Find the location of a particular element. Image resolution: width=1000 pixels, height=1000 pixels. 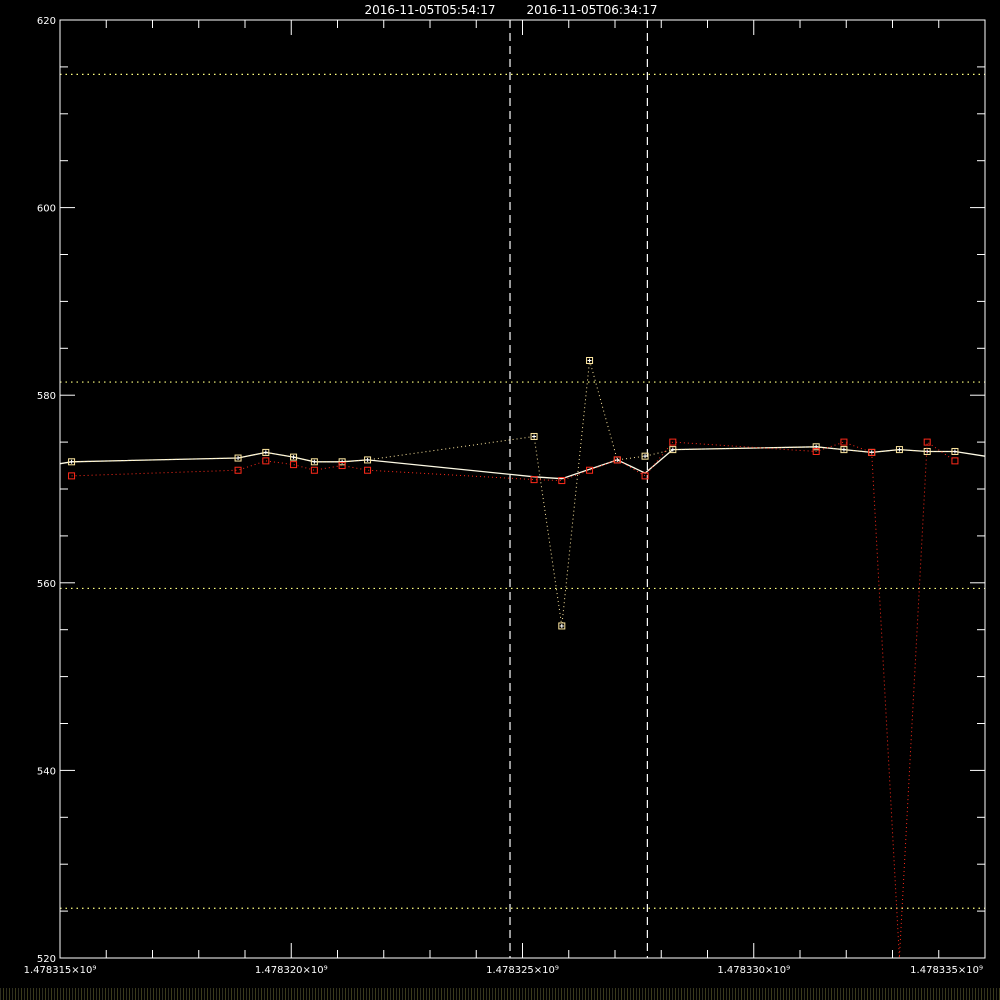

time-markers is located at coordinates (578, 489).